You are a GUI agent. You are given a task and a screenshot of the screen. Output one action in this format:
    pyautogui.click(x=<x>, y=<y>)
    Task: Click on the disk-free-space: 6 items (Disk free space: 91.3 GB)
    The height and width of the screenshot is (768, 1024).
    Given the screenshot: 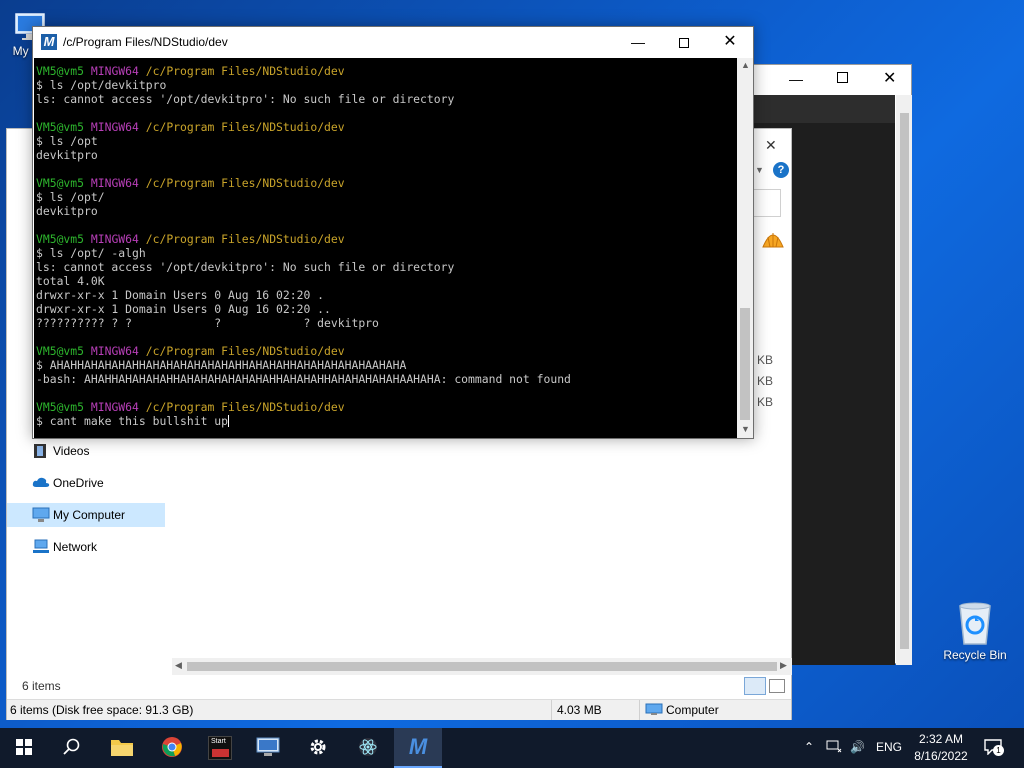 What is the action you would take?
    pyautogui.click(x=102, y=710)
    